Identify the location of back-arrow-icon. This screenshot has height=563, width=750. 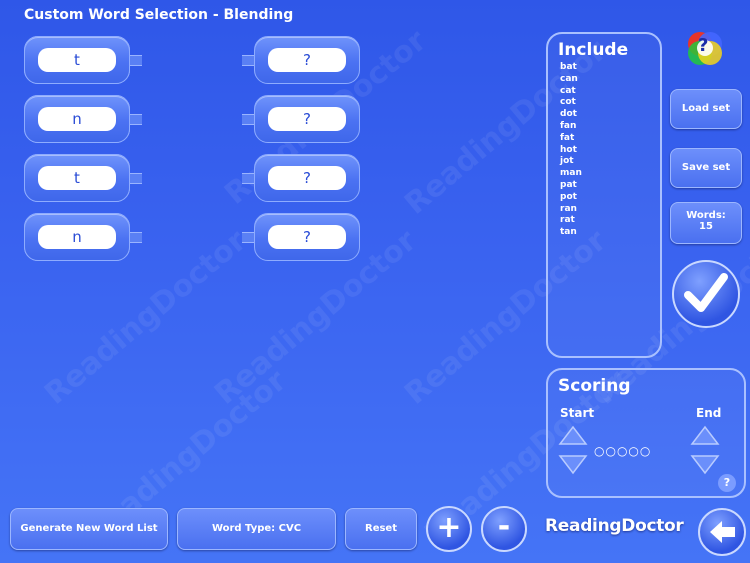
(722, 532).